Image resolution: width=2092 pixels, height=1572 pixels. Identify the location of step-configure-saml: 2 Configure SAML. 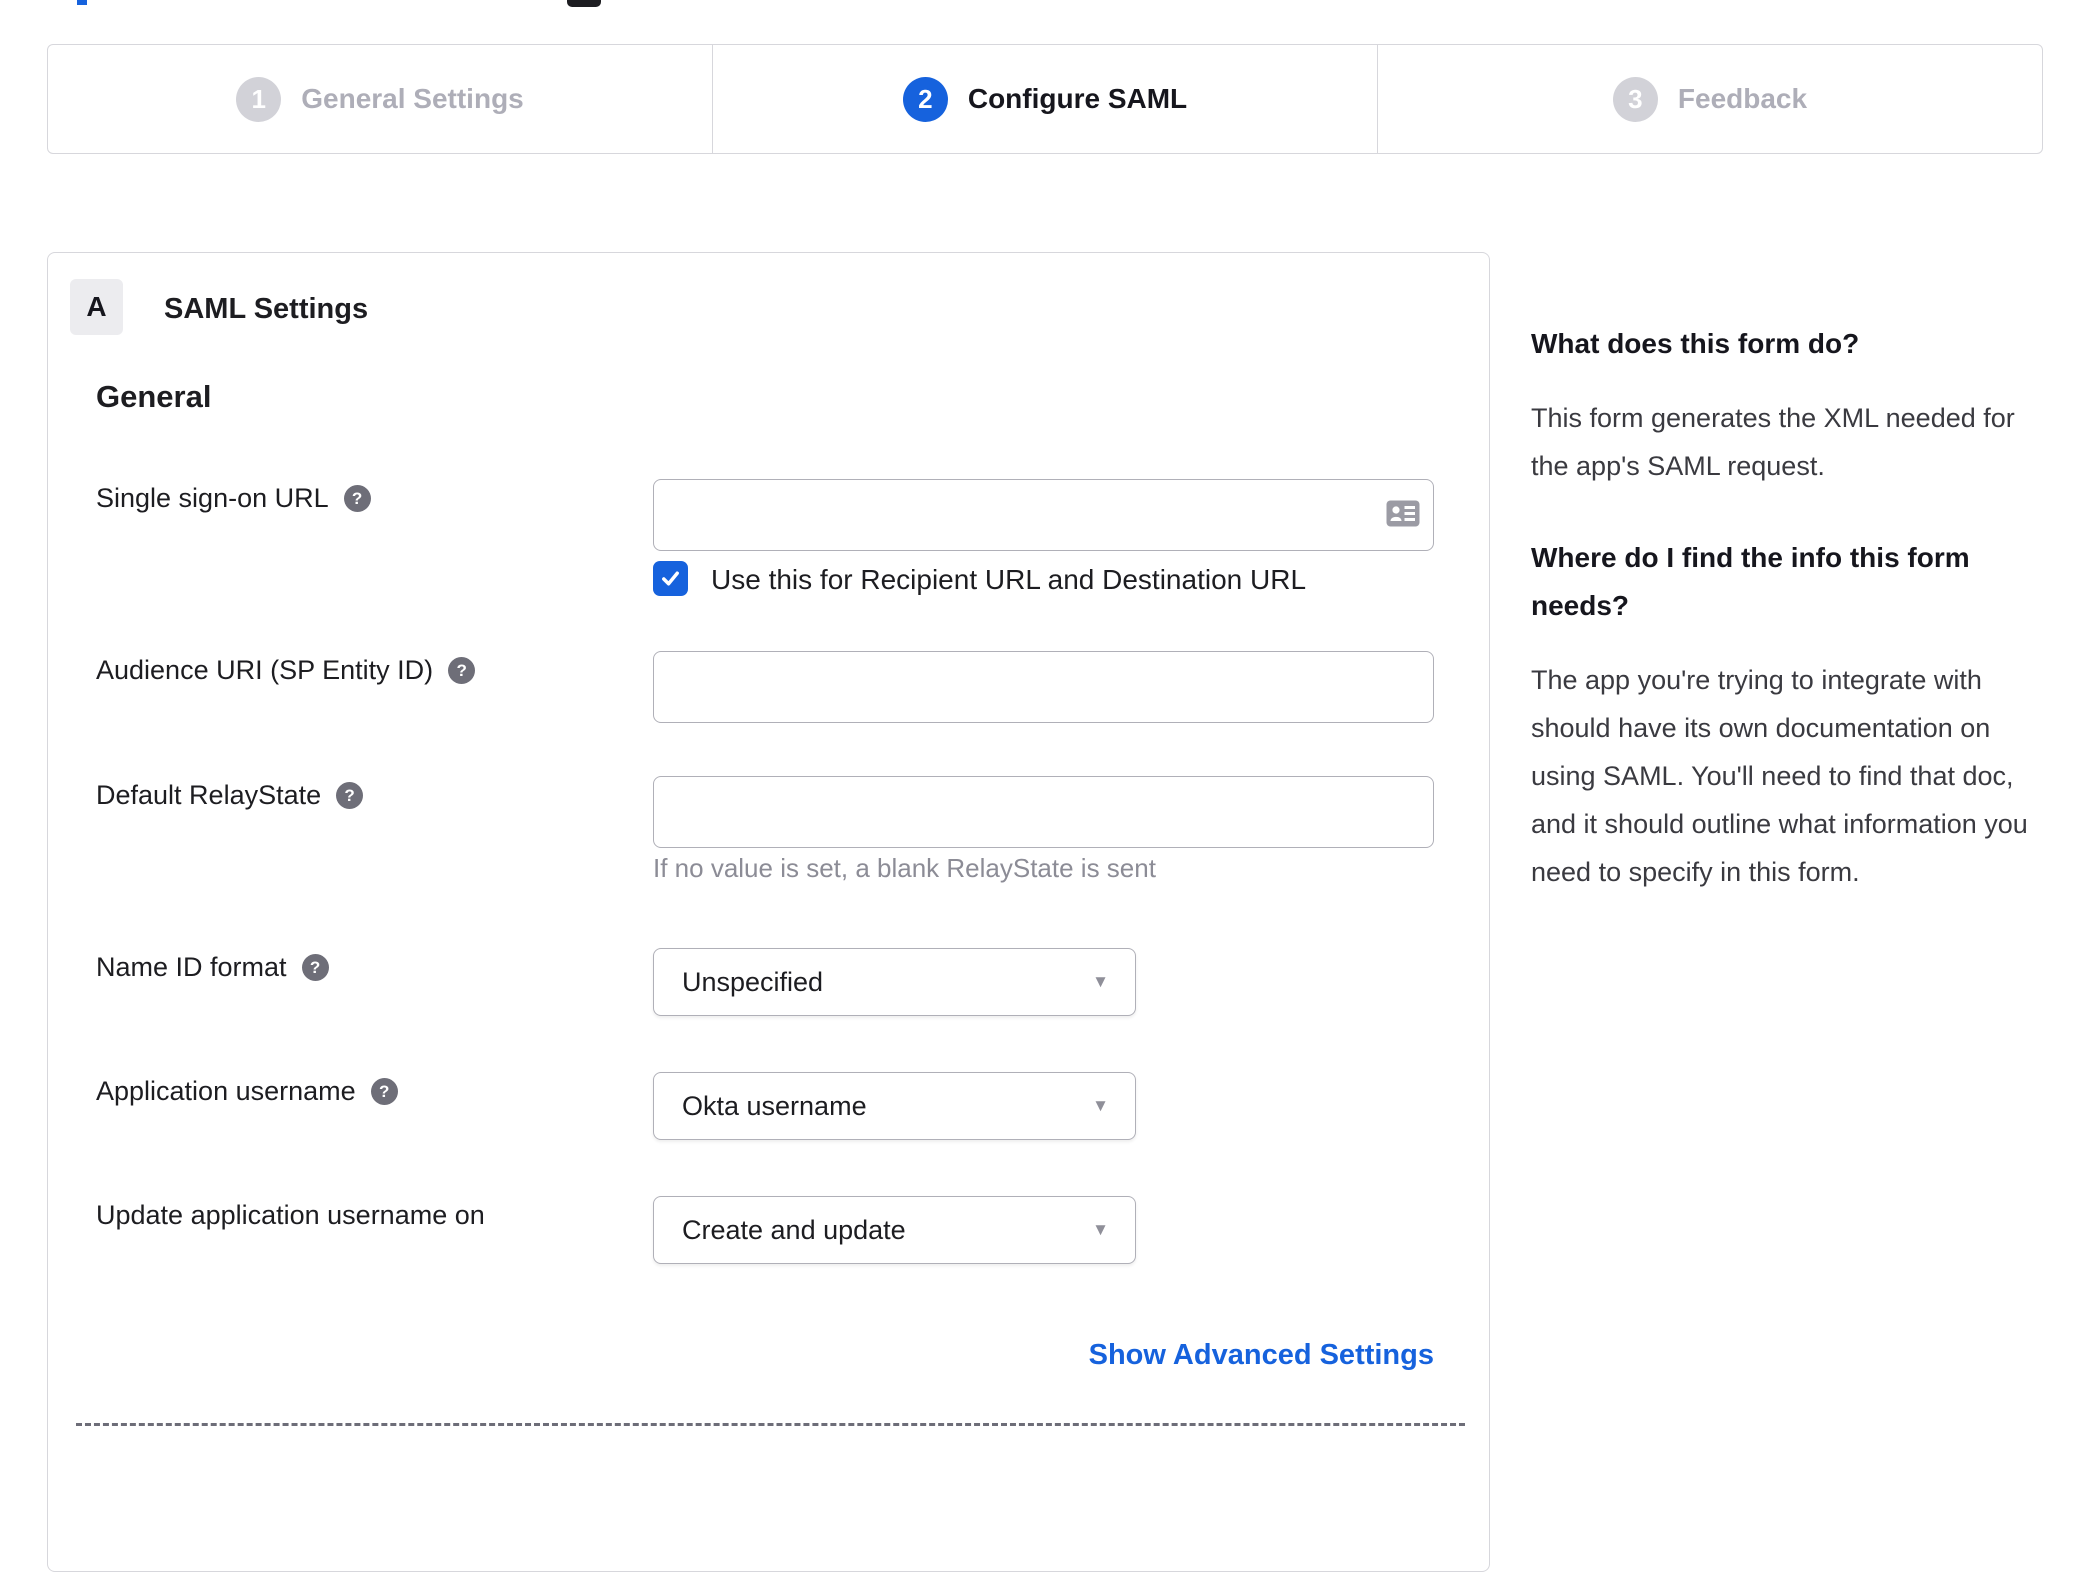
(1044, 99).